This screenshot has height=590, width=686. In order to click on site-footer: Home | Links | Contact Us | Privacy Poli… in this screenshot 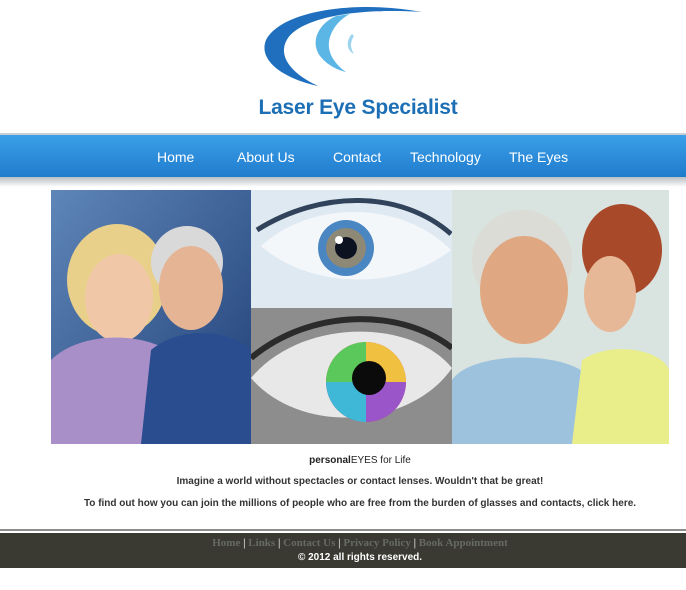, I will do `click(343, 550)`.